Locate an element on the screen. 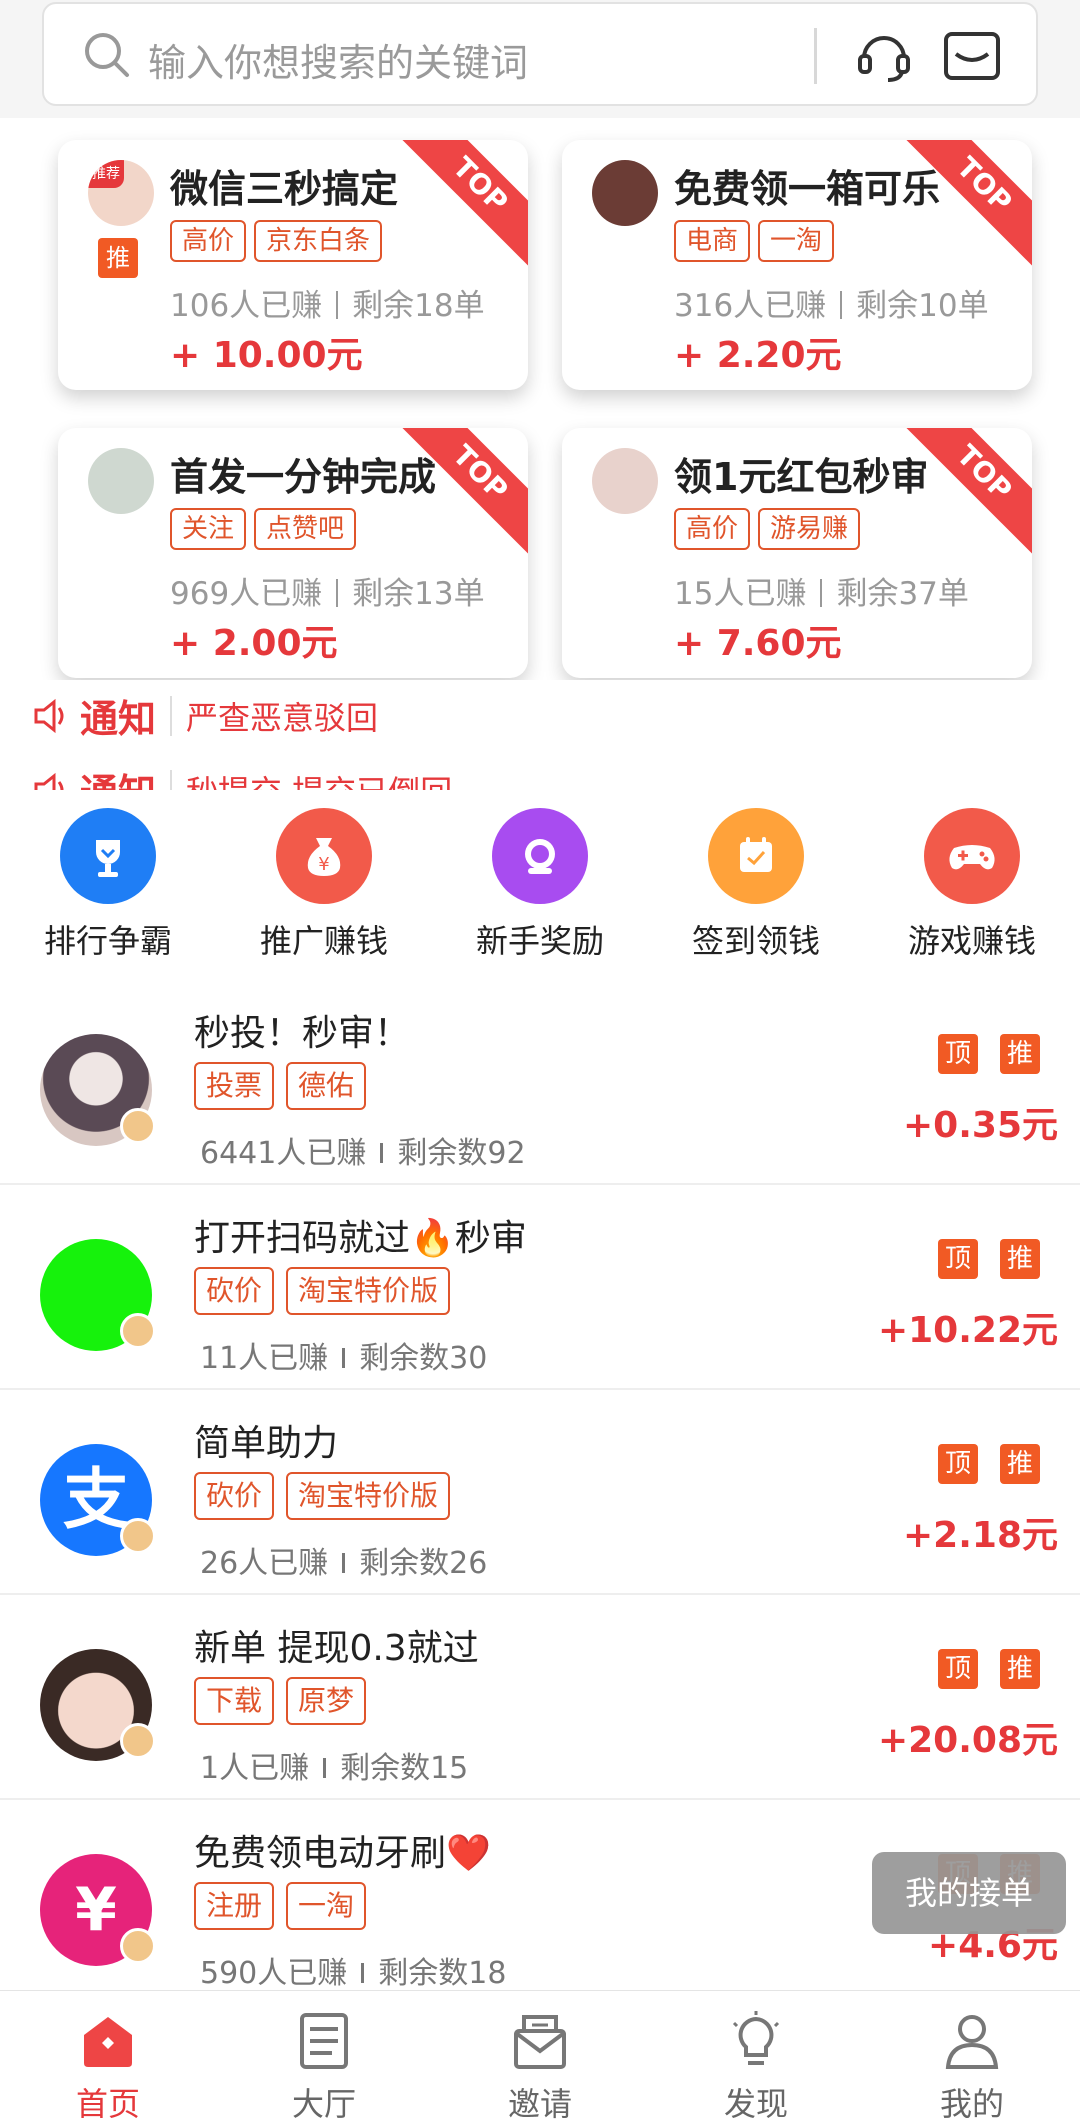 The image size is (1080, 2125). tag: 德佑 is located at coordinates (326, 1086).